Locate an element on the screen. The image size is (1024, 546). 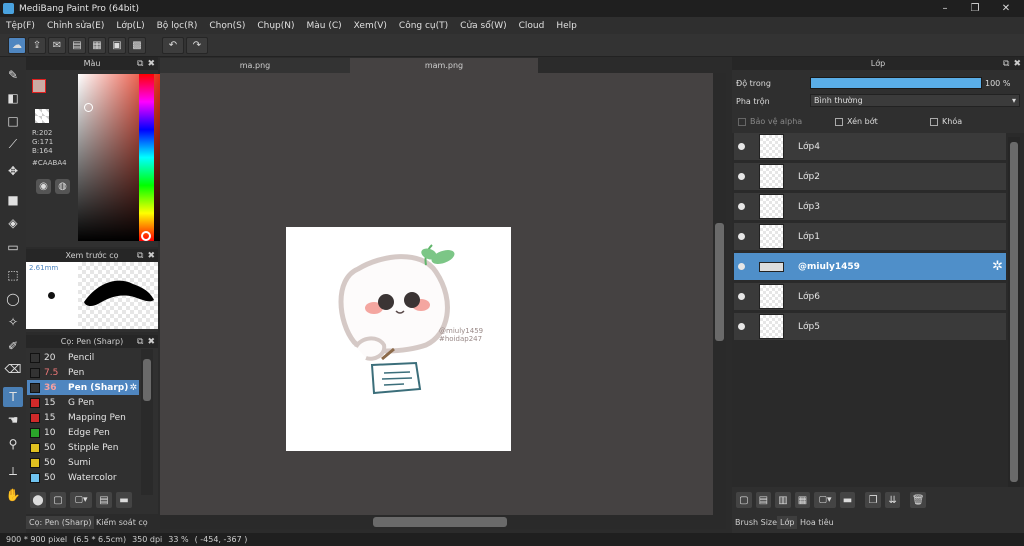
palette-add-icon: ◍ is located at coordinates (62, 186).